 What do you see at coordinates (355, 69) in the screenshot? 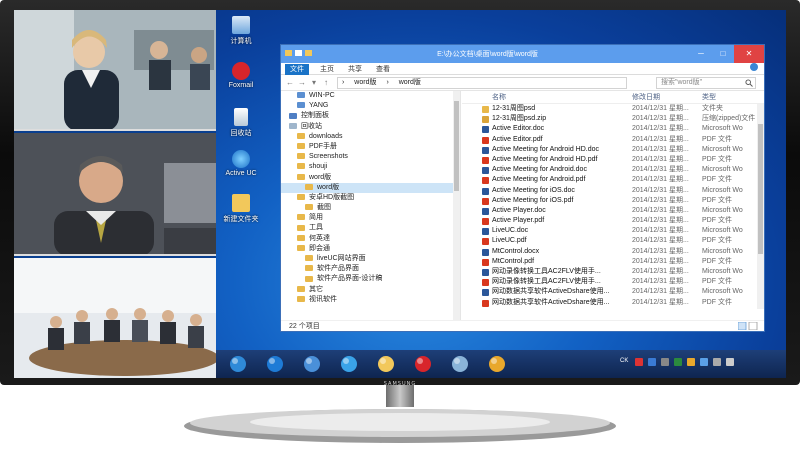
I see `tab-share: 共享` at bounding box center [355, 69].